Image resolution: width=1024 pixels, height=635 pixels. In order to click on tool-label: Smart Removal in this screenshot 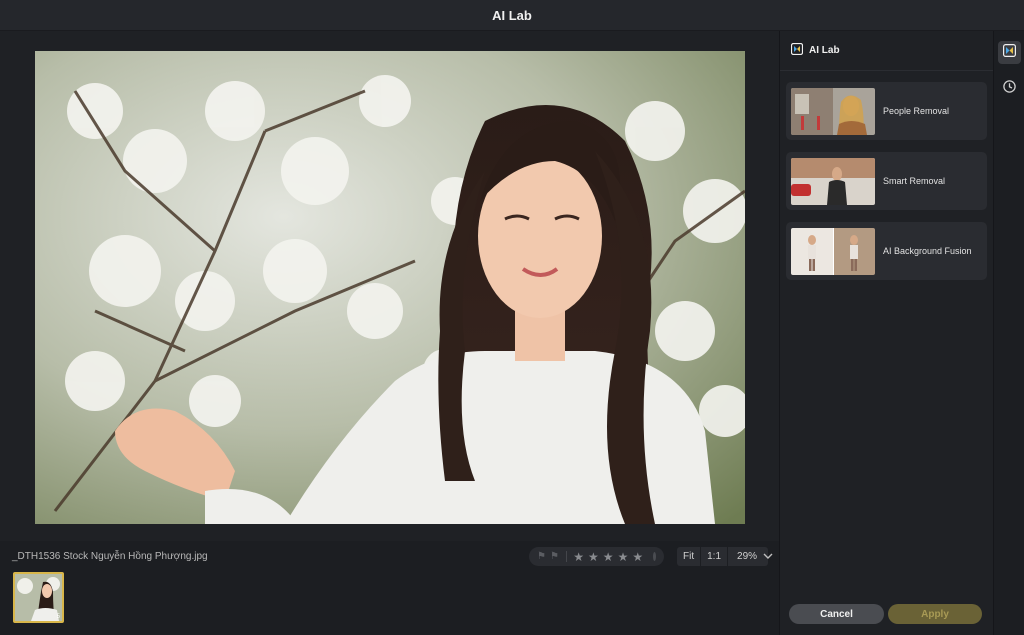, I will do `click(914, 181)`.